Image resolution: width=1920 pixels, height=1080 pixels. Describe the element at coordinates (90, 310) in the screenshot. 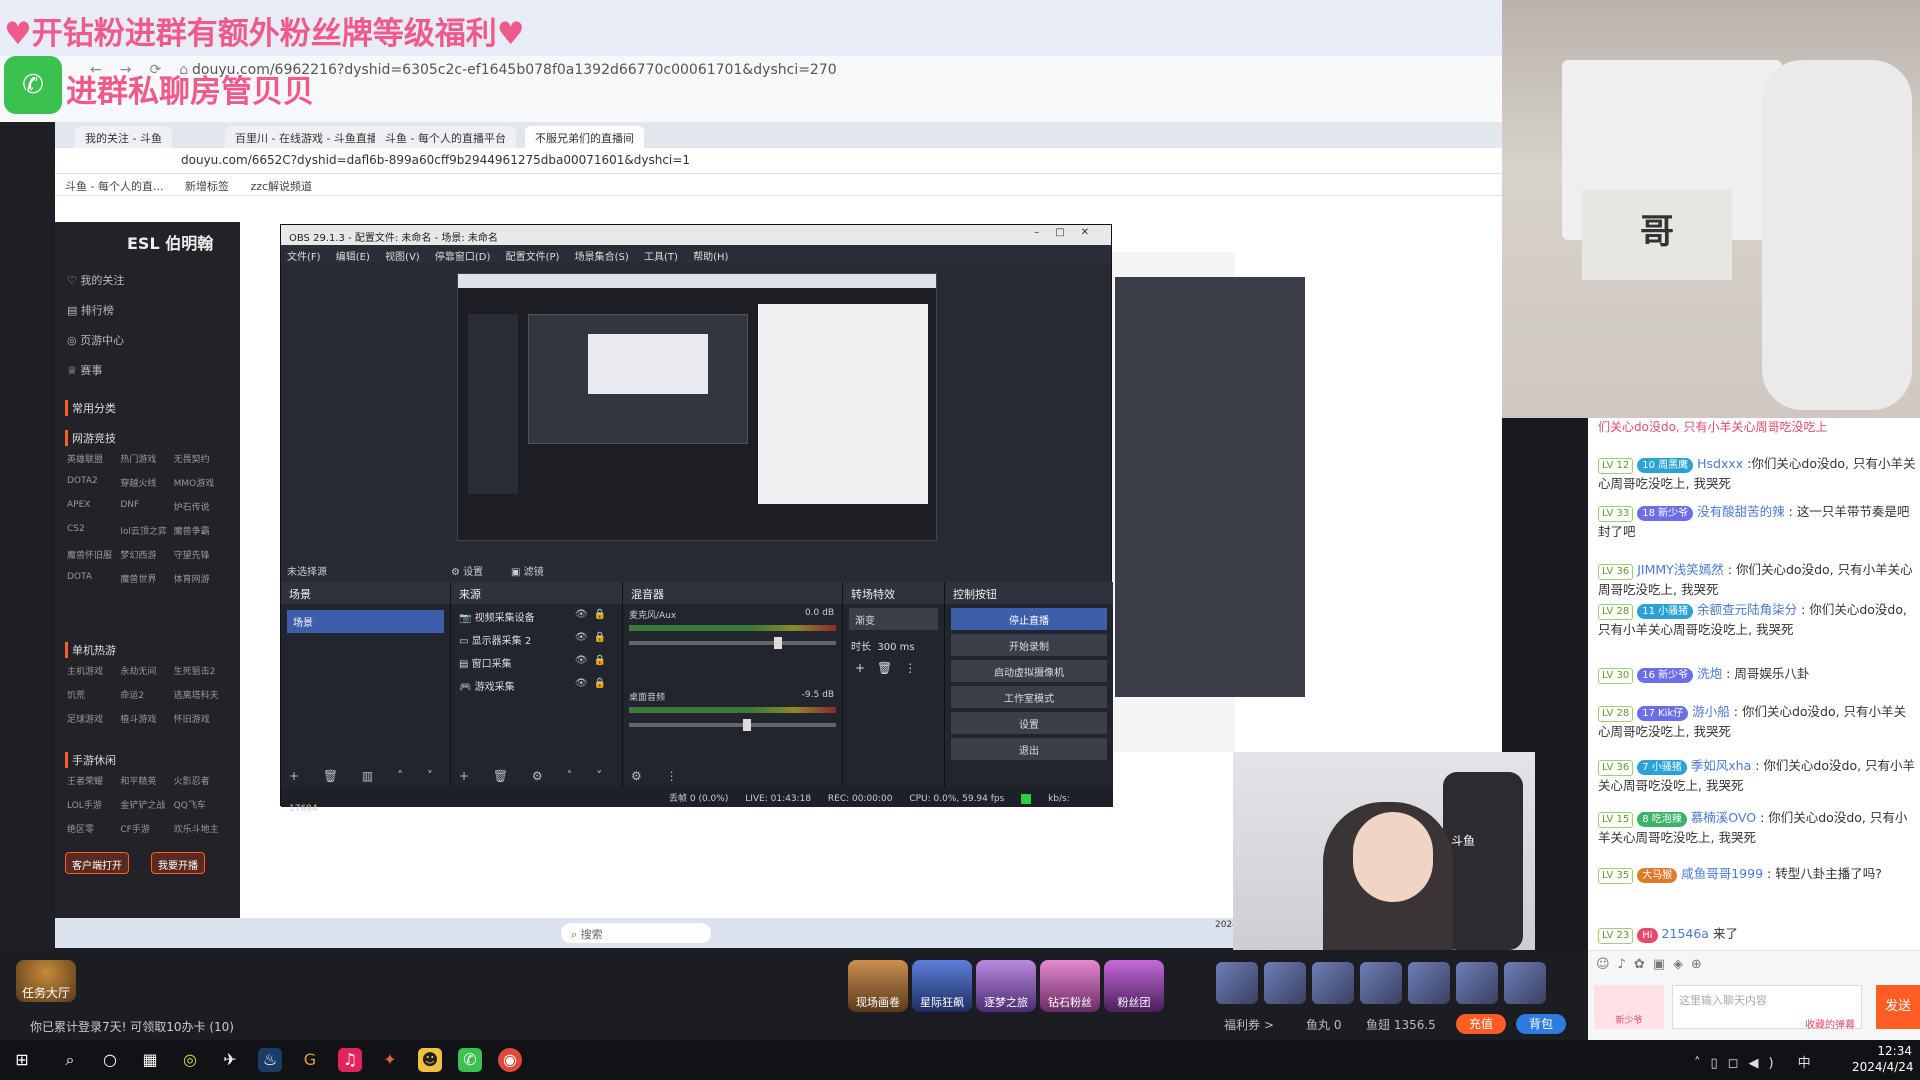

I see `sidebar-item-rank: ▤ 排行榜` at that location.